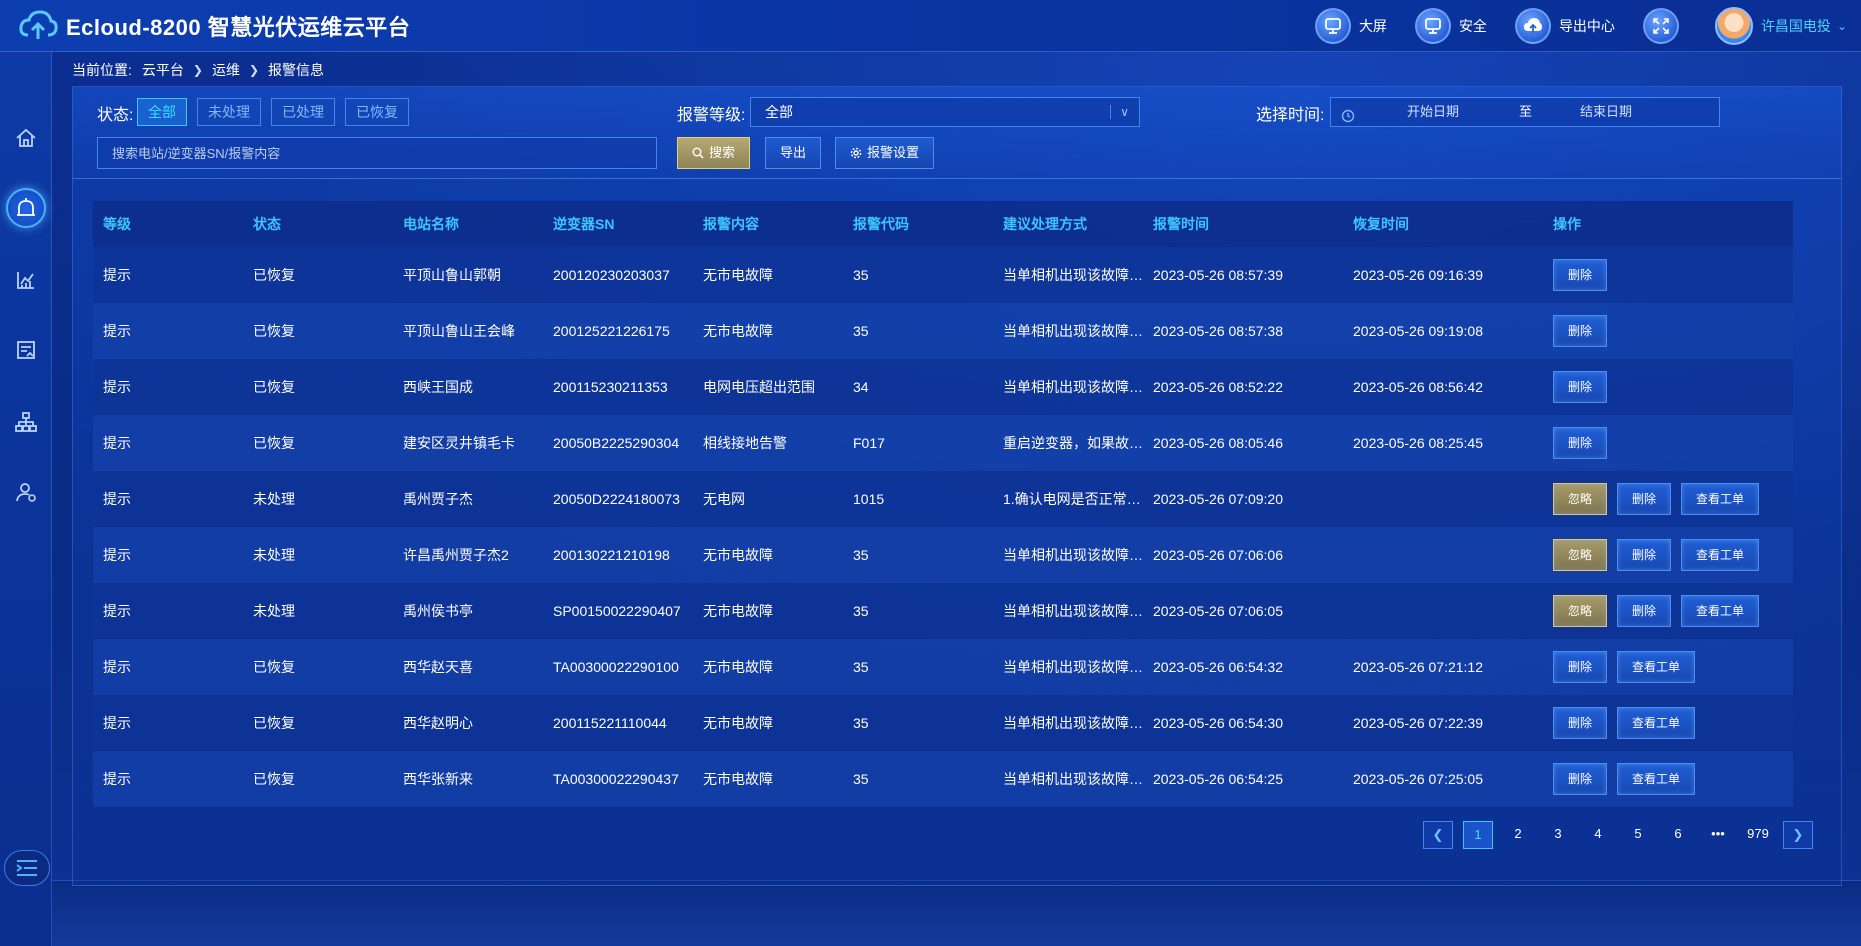 Image resolution: width=1861 pixels, height=946 pixels. Describe the element at coordinates (1478, 835) in the screenshot. I see `page-button: 1` at that location.